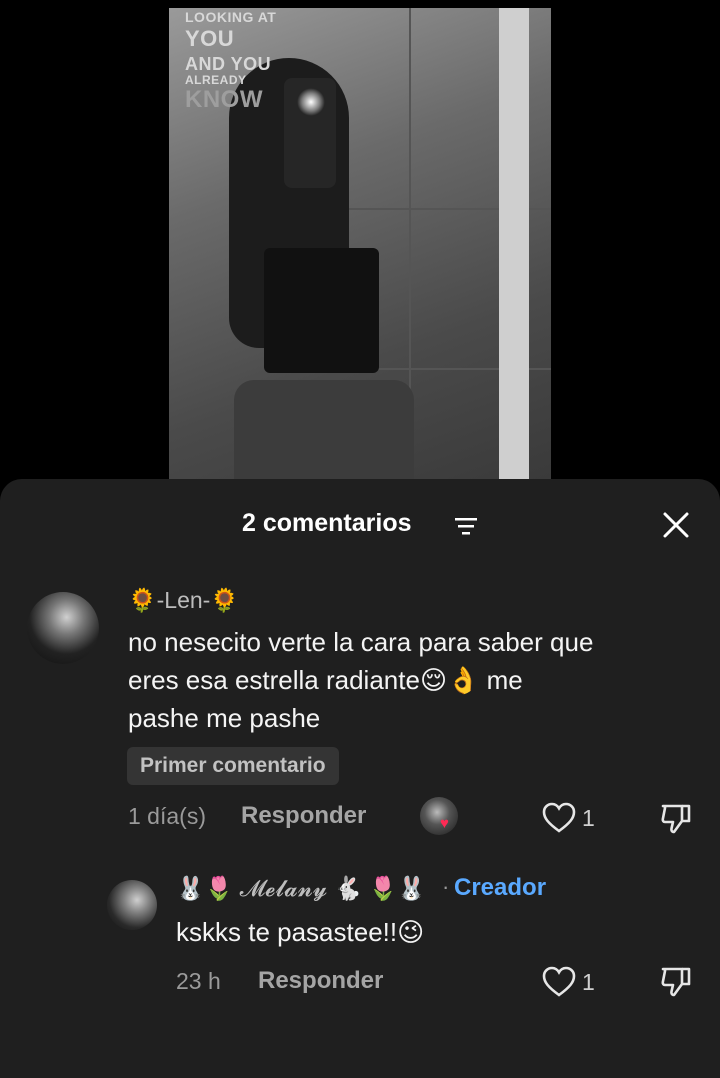 This screenshot has height=1078, width=720. What do you see at coordinates (327, 523) in the screenshot?
I see `comments-count-title: 2 comentarios` at bounding box center [327, 523].